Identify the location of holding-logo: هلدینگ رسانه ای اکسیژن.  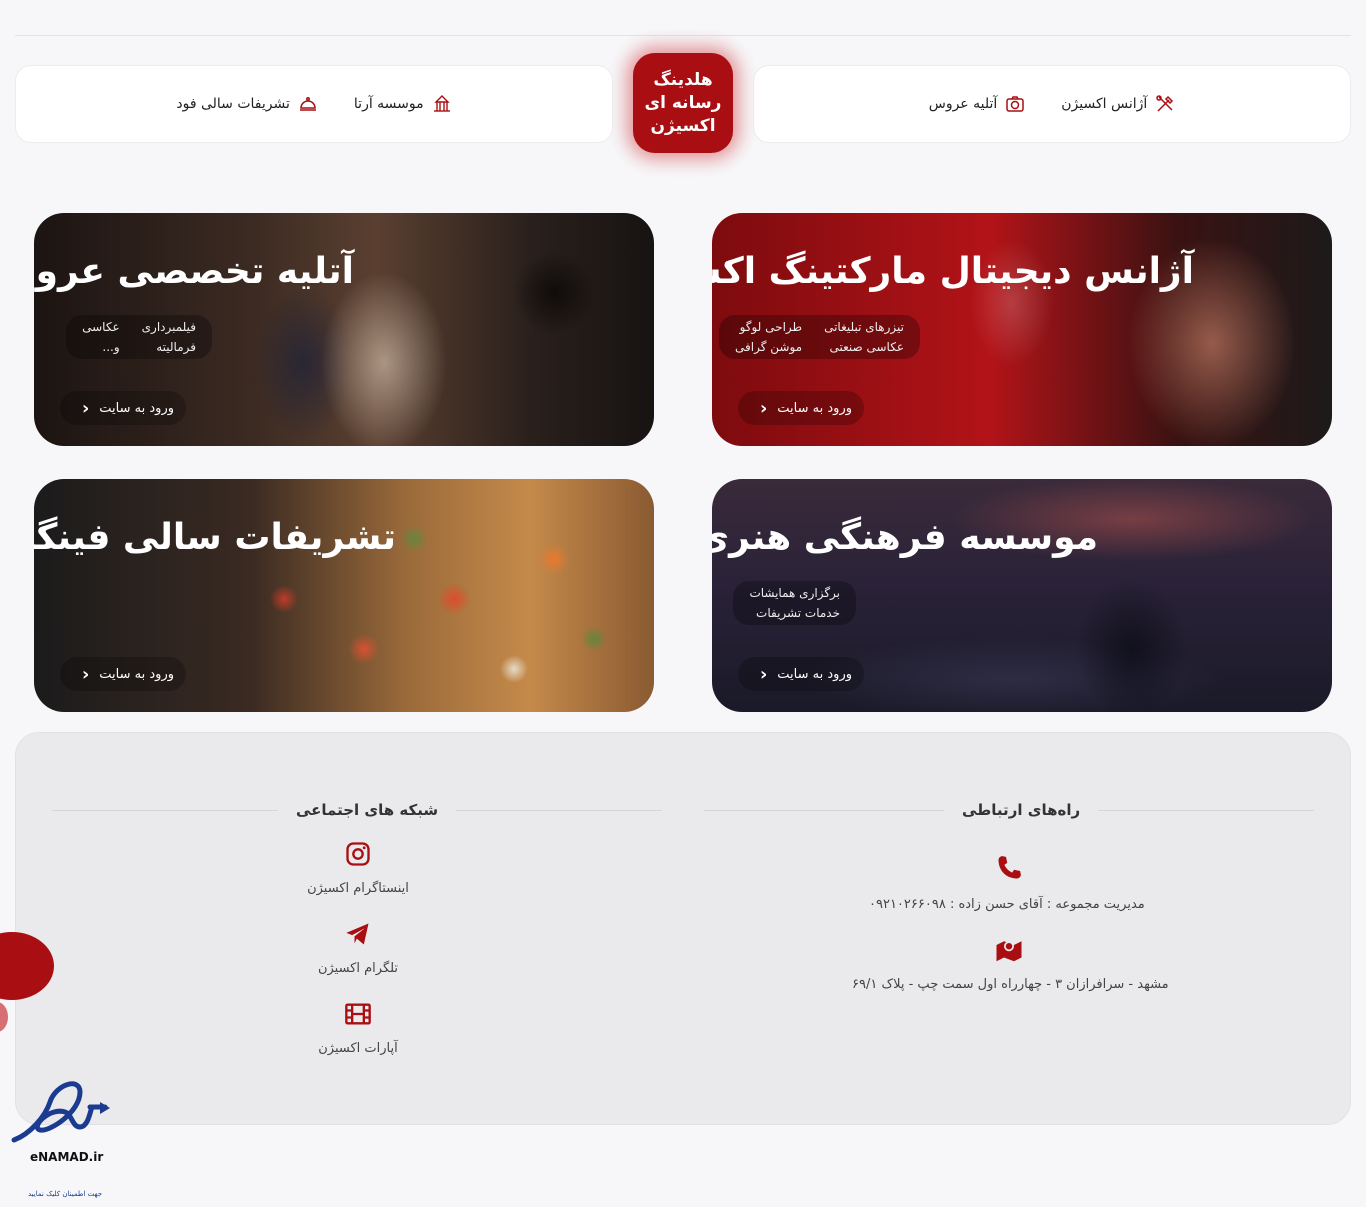
(683, 103).